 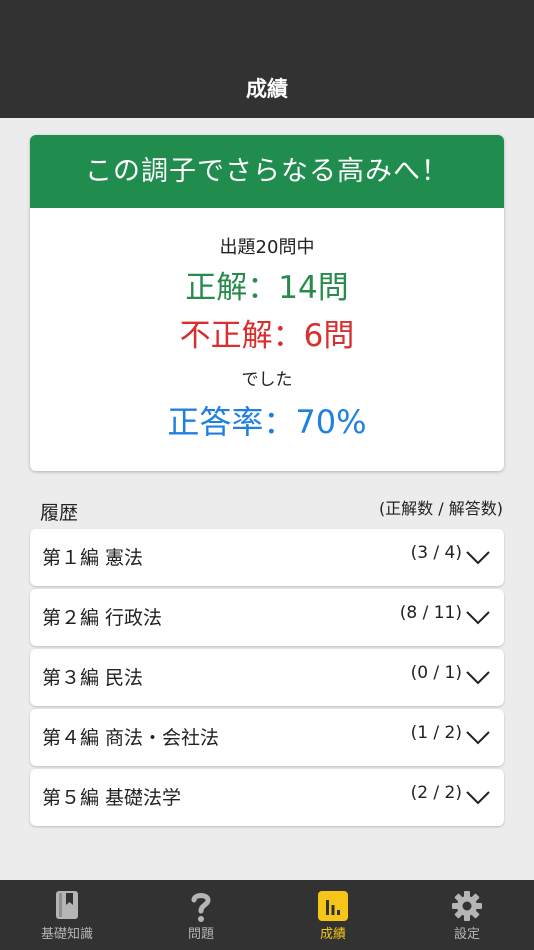 I want to click on history-row-label: 第３編 民法, so click(x=93, y=678).